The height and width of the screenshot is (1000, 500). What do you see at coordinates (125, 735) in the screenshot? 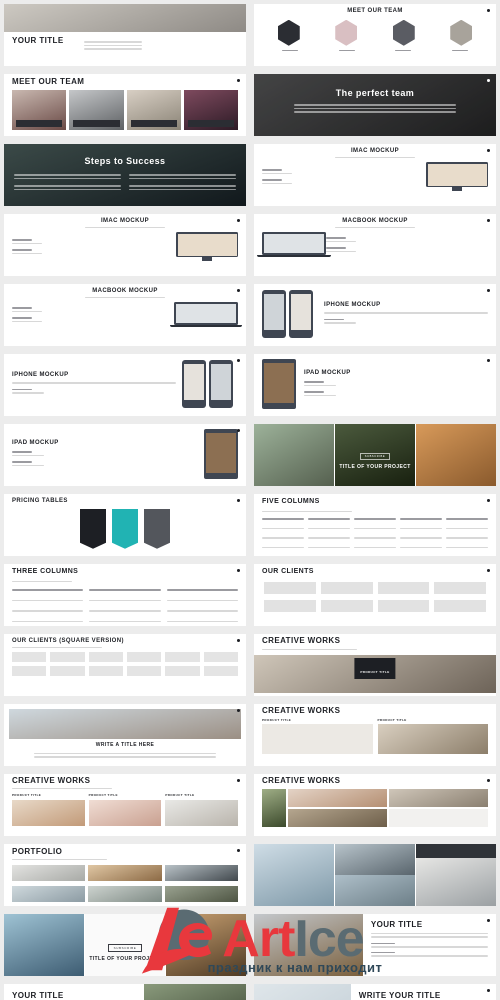
I see `slide-thumbnail: WRITE A TITLE HERE` at bounding box center [125, 735].